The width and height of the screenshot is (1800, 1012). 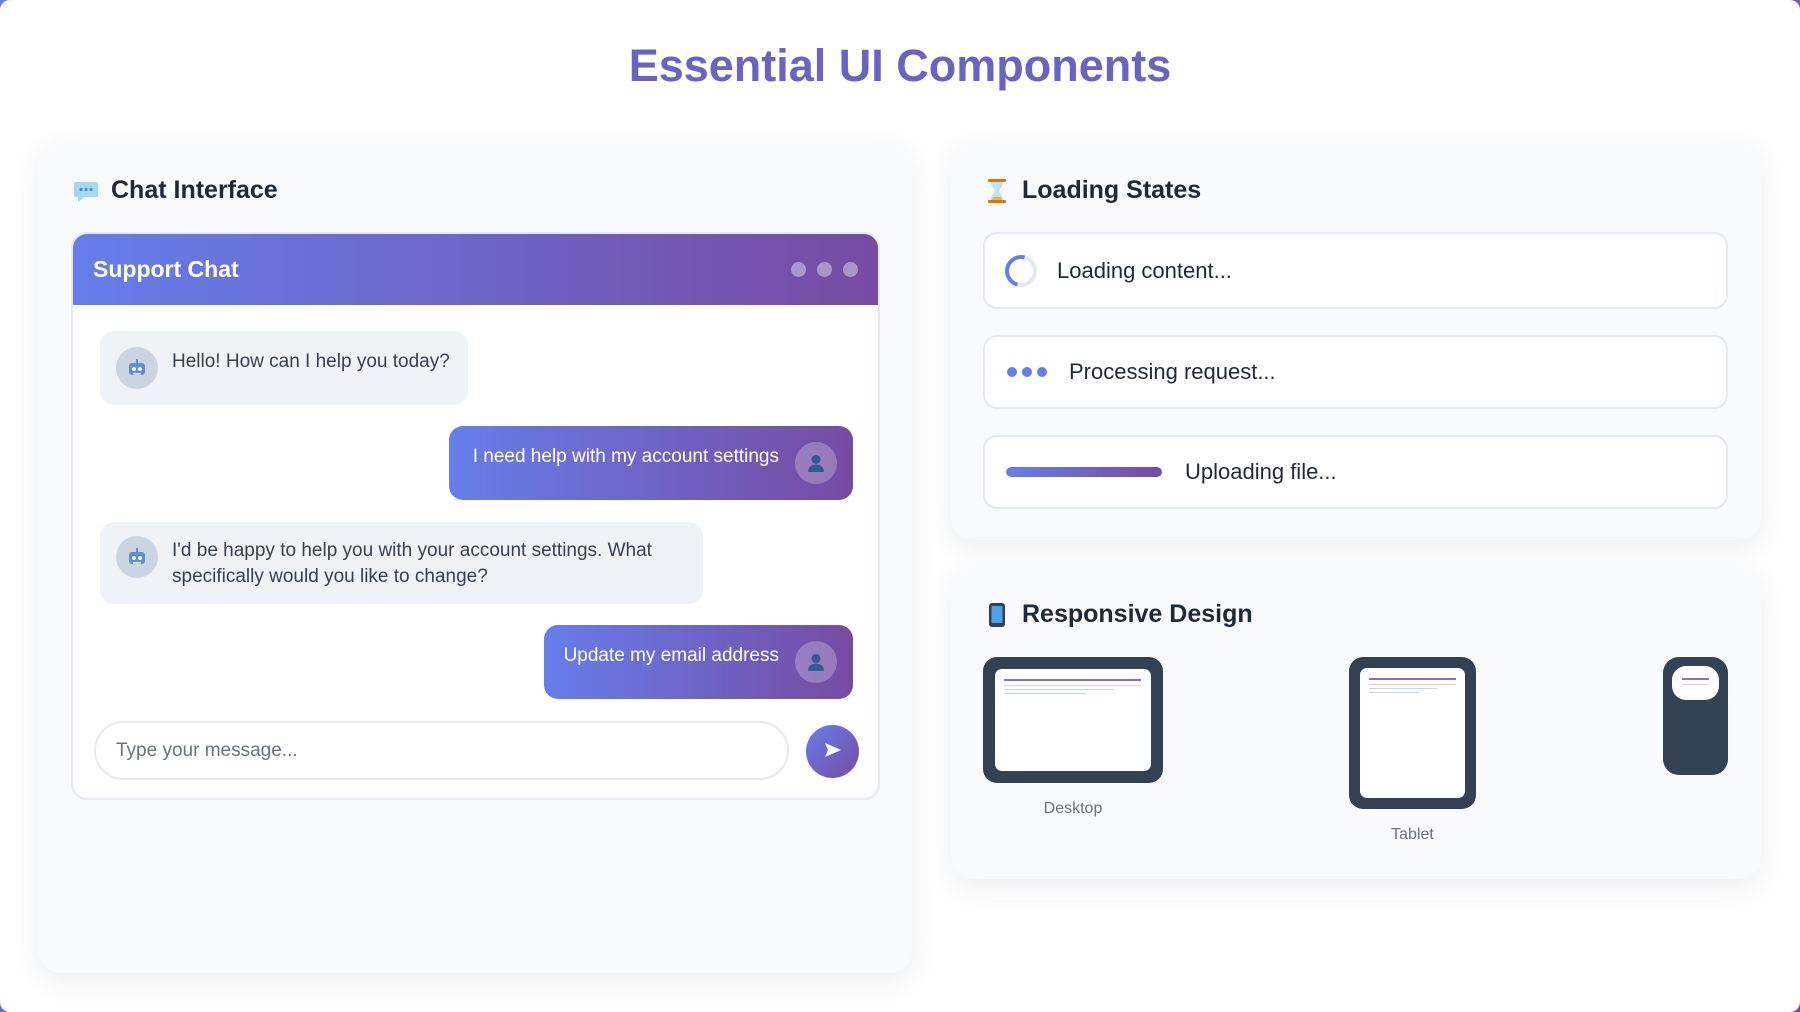 I want to click on chat-interface-heading: Chat Interface, so click(x=175, y=190).